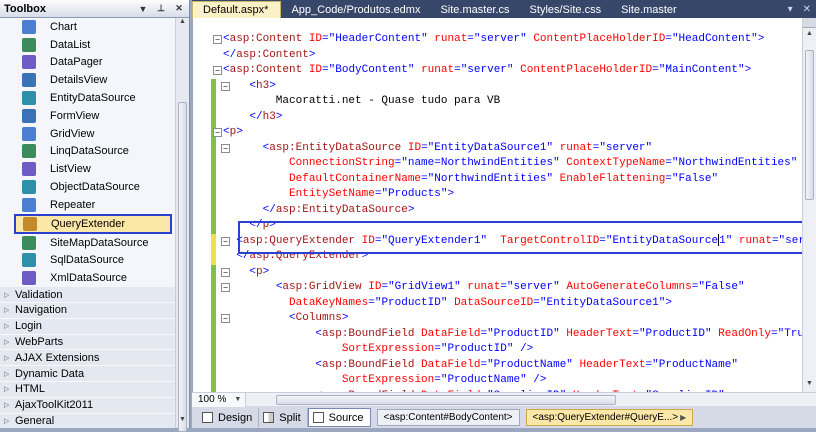  What do you see at coordinates (88, 420) in the screenshot?
I see `toolbox-group-general: ▷ General` at bounding box center [88, 420].